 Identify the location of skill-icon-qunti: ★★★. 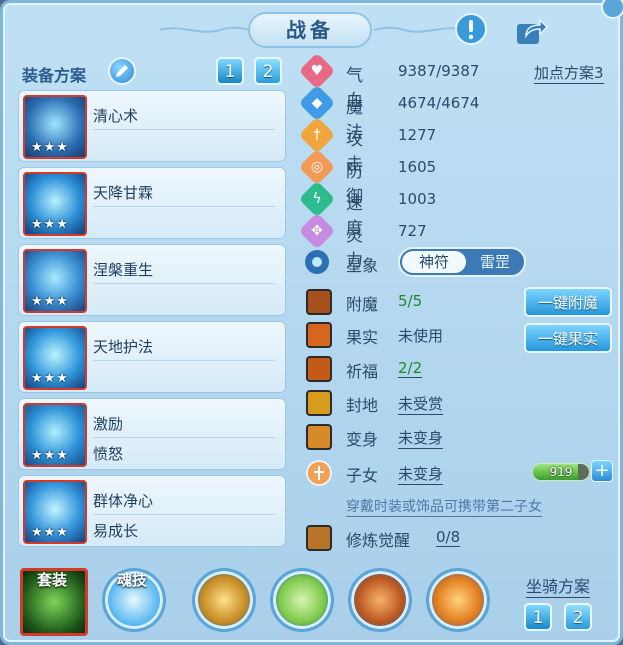
(55, 512).